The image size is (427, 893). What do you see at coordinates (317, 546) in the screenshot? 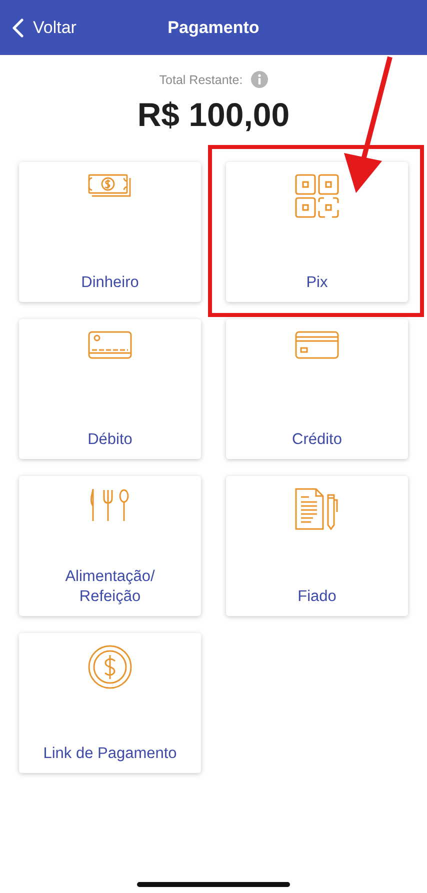
I see `payment-option-card: Fiado` at bounding box center [317, 546].